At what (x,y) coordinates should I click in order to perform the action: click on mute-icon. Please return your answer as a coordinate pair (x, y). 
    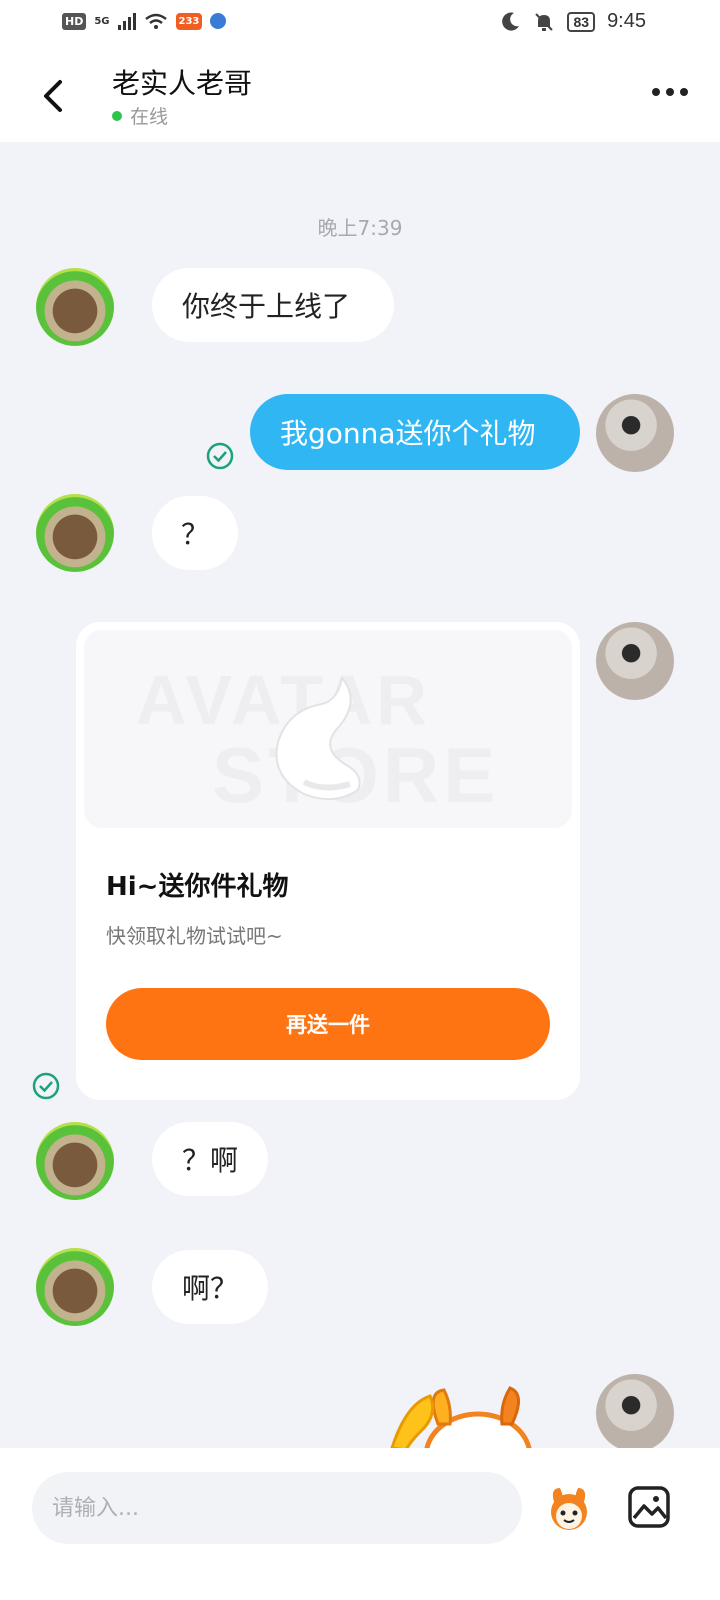
    Looking at the image, I should click on (544, 21).